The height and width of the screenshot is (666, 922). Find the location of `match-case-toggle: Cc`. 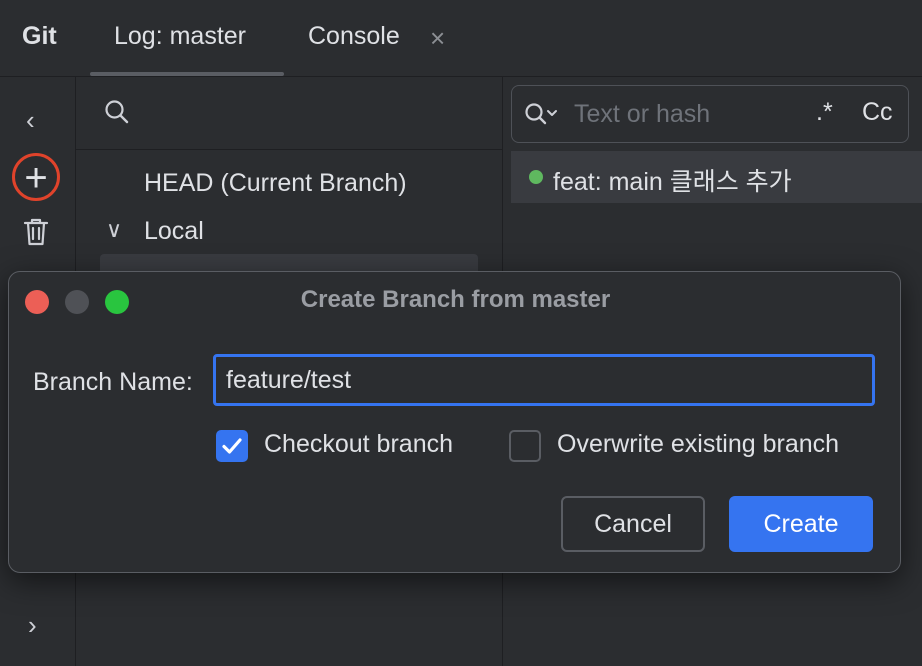

match-case-toggle: Cc is located at coordinates (877, 112).